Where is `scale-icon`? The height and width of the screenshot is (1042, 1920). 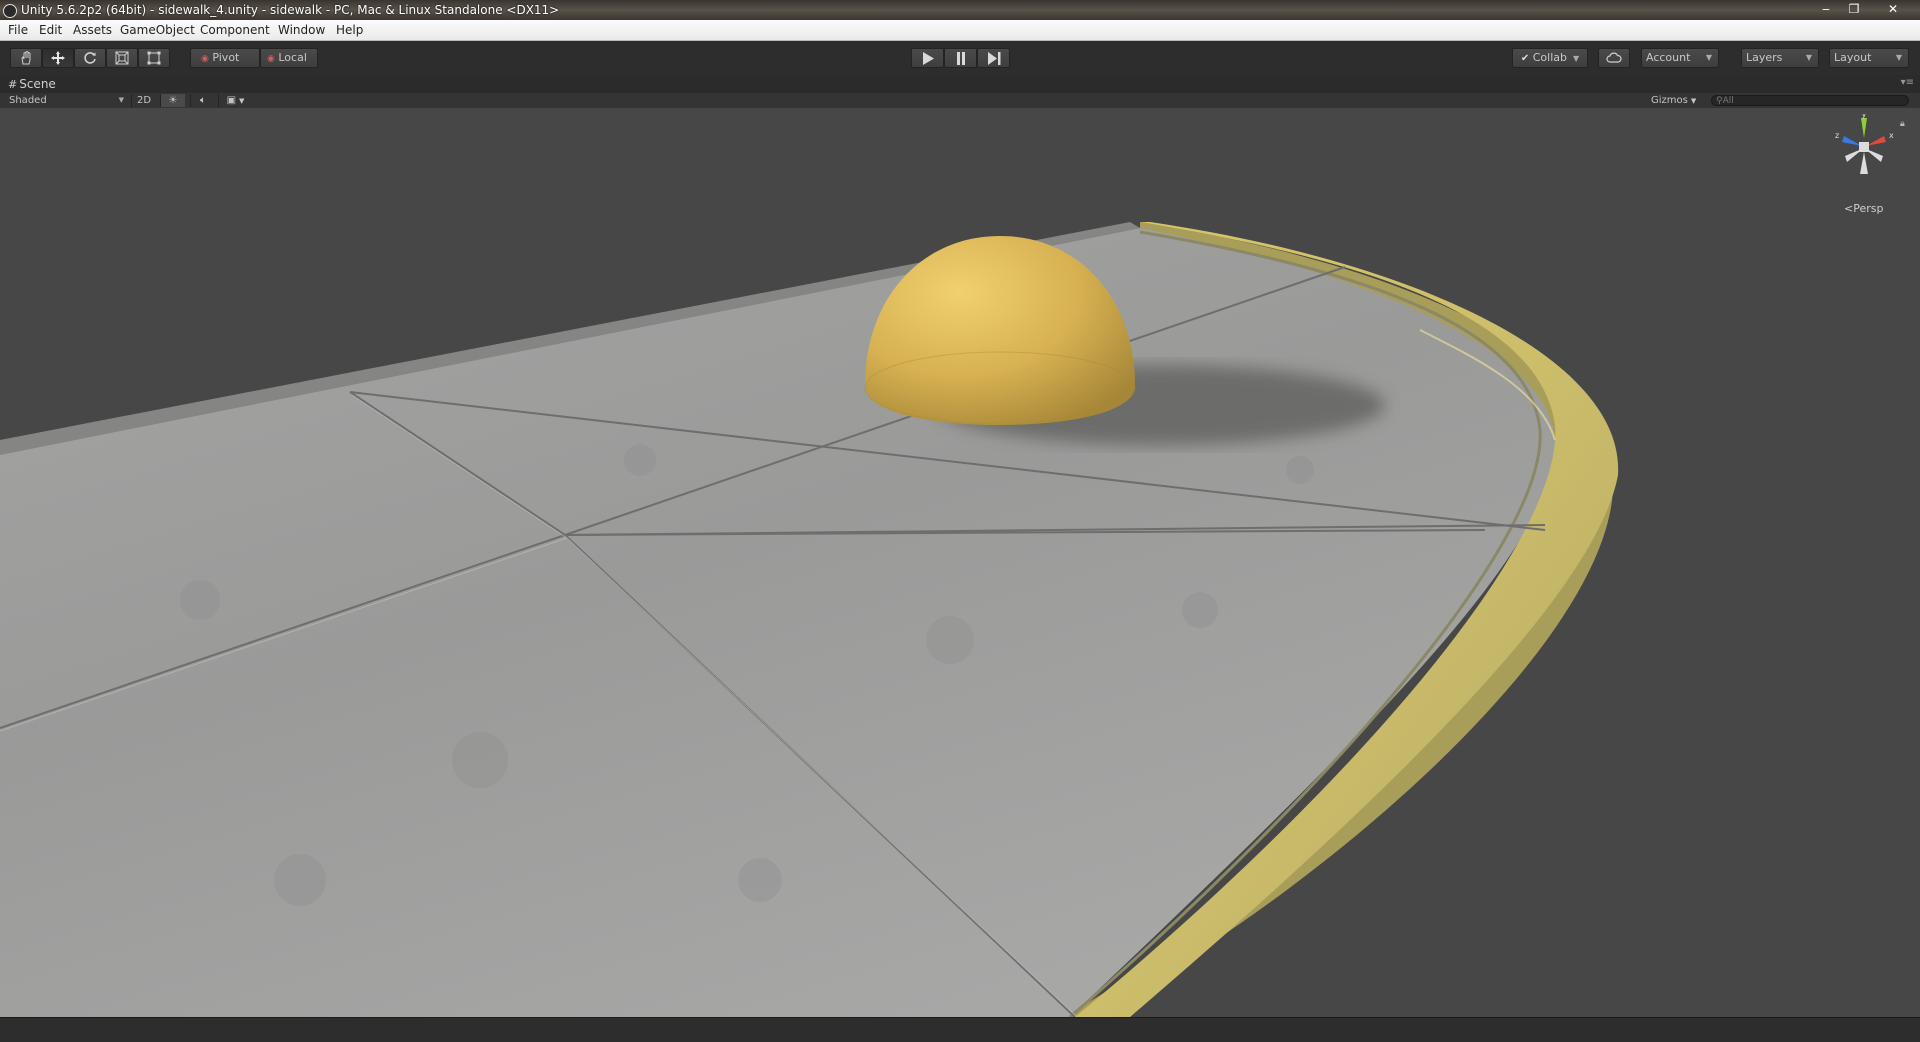 scale-icon is located at coordinates (122, 58).